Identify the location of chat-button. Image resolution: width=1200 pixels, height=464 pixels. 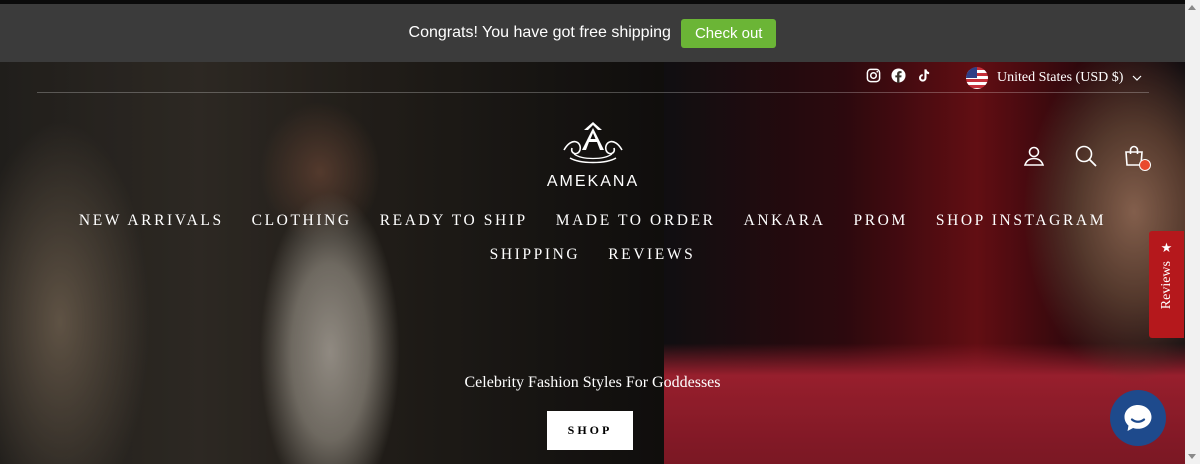
(1138, 418).